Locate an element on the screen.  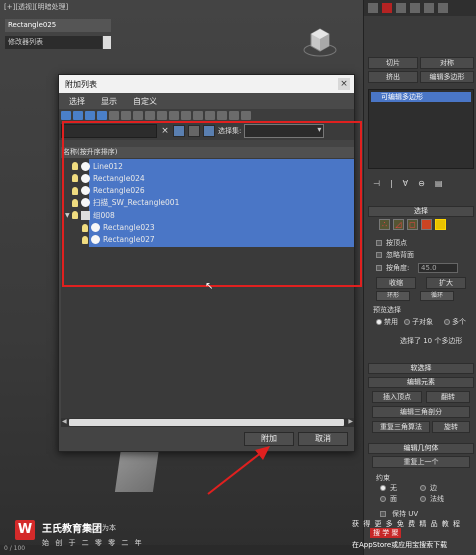
soft-selection-rollout: 软选择 is located at coordinates (421, 368).